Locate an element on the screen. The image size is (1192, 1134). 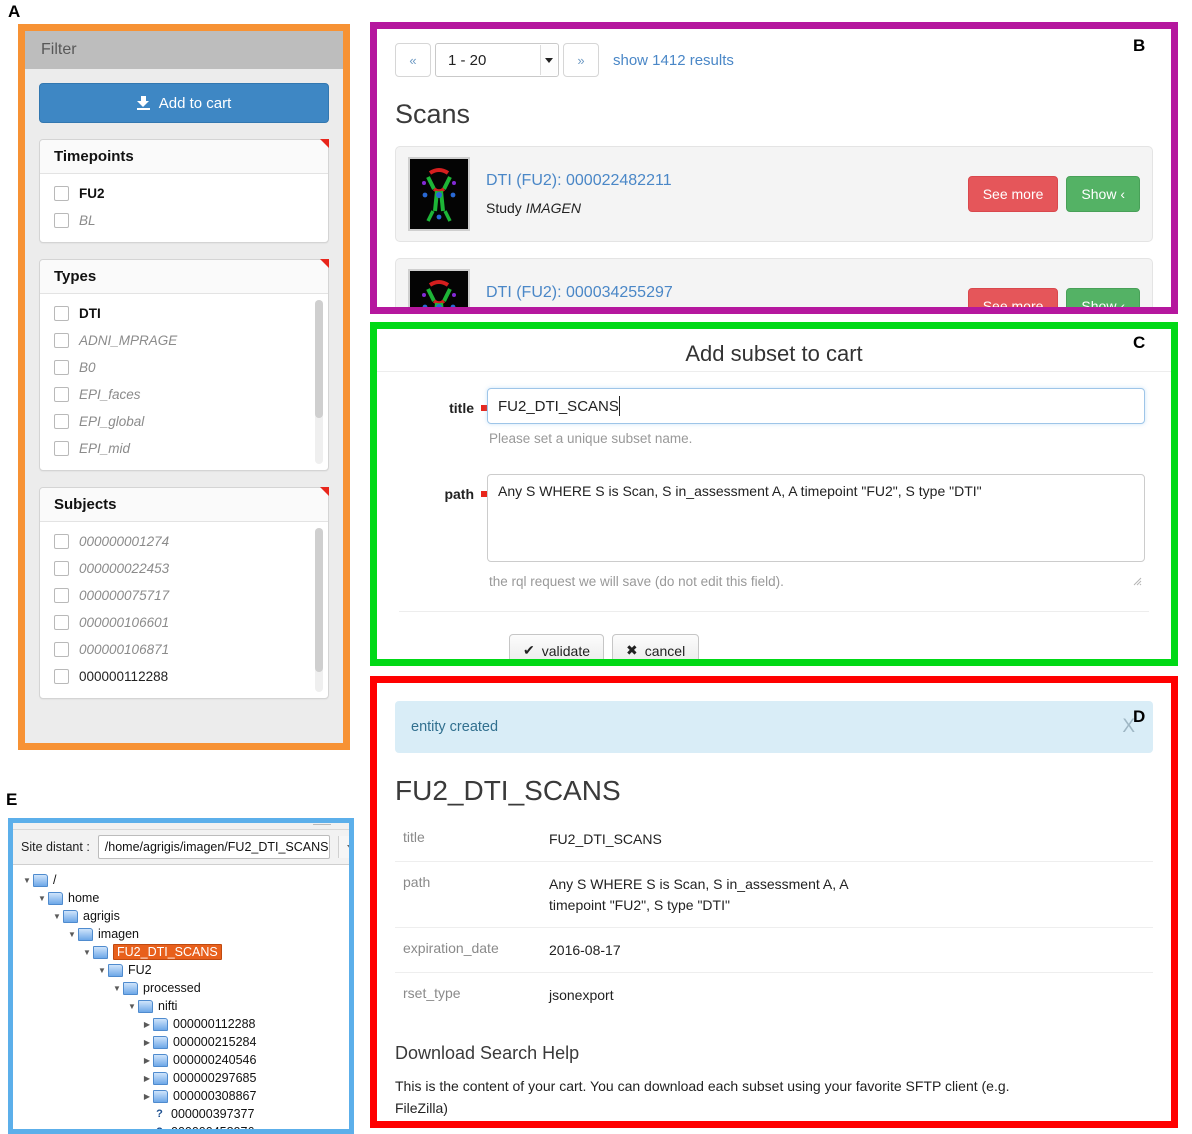
filter-item-label: 000000106871 is located at coordinates (124, 649).